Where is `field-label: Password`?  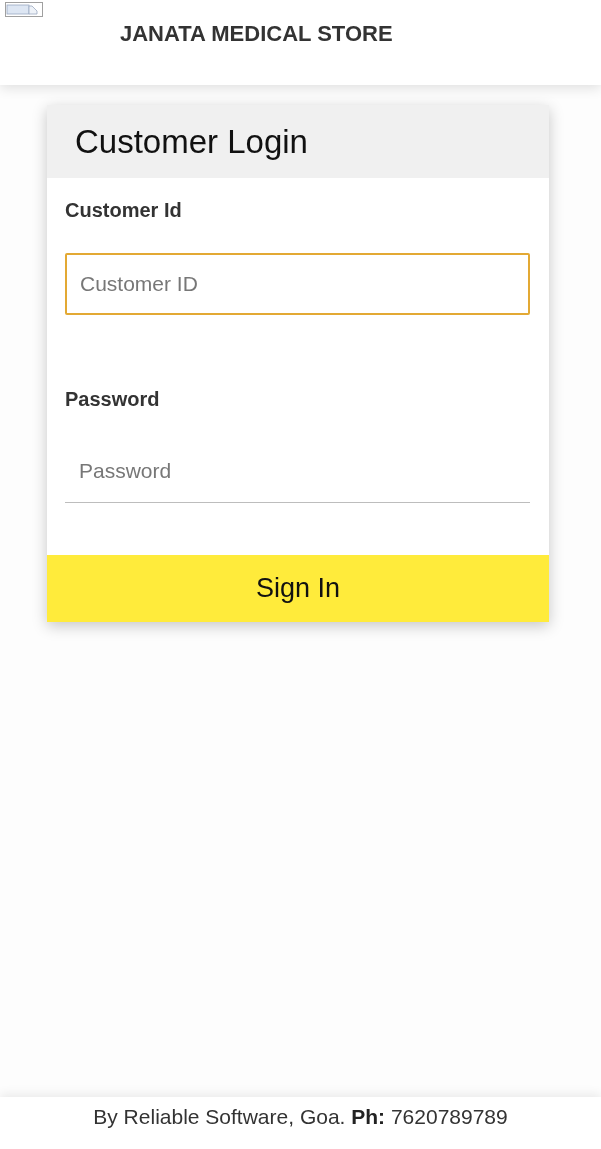 field-label: Password is located at coordinates (112, 399).